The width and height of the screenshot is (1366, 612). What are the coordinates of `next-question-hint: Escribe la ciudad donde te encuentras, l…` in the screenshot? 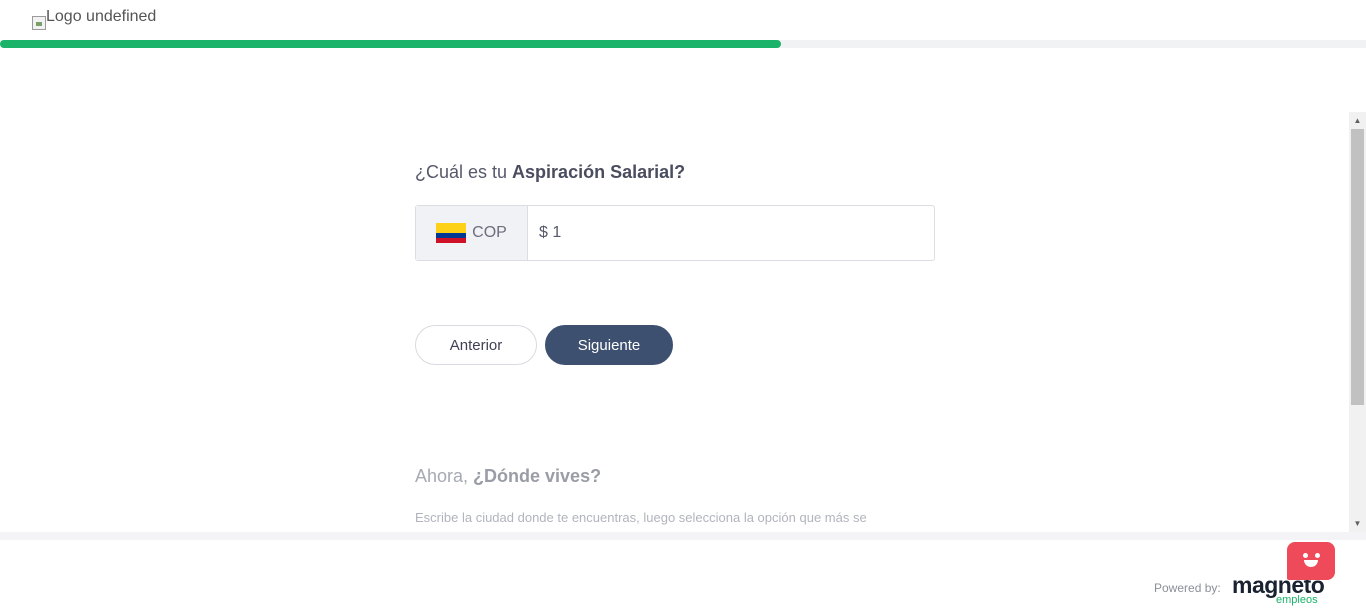 It's located at (641, 517).